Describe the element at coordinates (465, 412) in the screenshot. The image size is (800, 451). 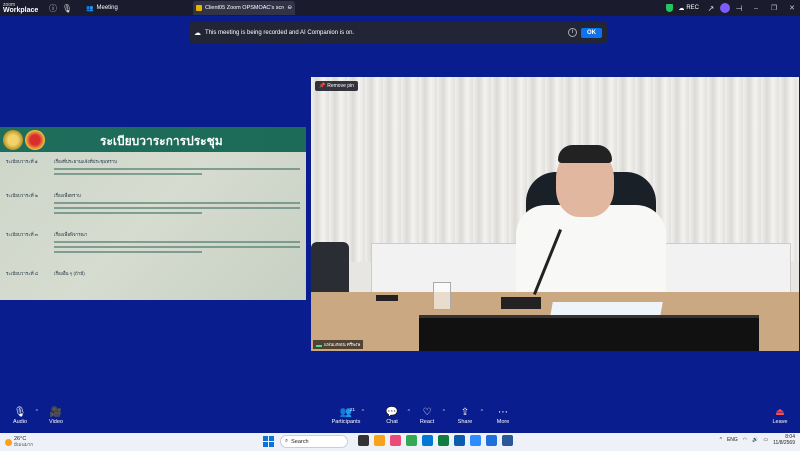
I see `share-screen-icon: ⇪` at that location.